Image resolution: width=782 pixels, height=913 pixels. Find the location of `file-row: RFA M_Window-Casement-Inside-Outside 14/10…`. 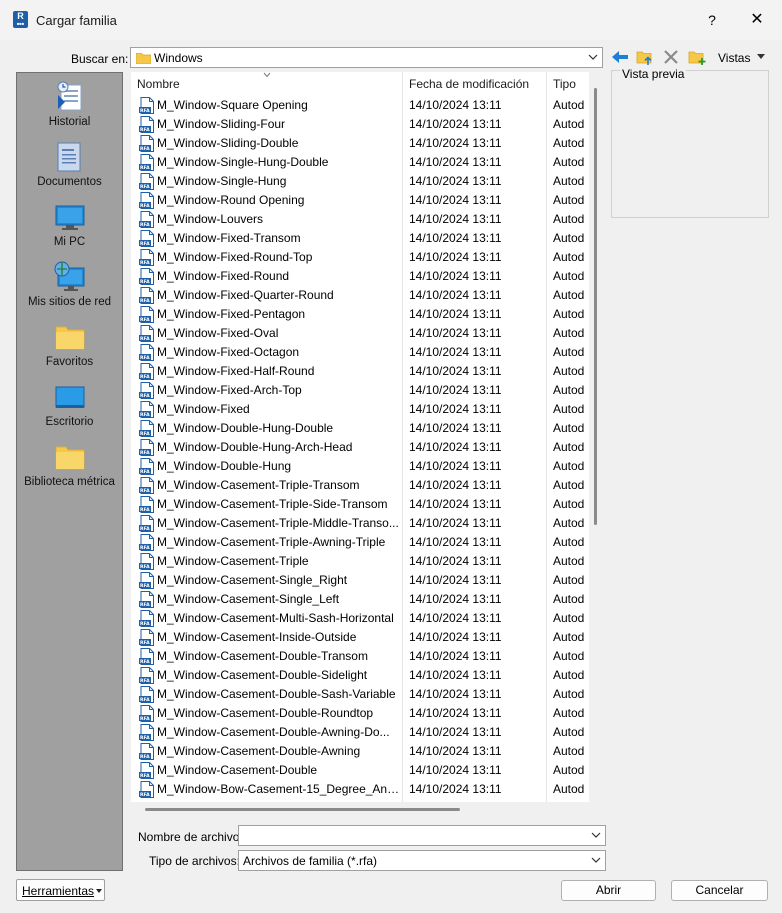

file-row: RFA M_Window-Casement-Inside-Outside 14/10… is located at coordinates (360, 637).